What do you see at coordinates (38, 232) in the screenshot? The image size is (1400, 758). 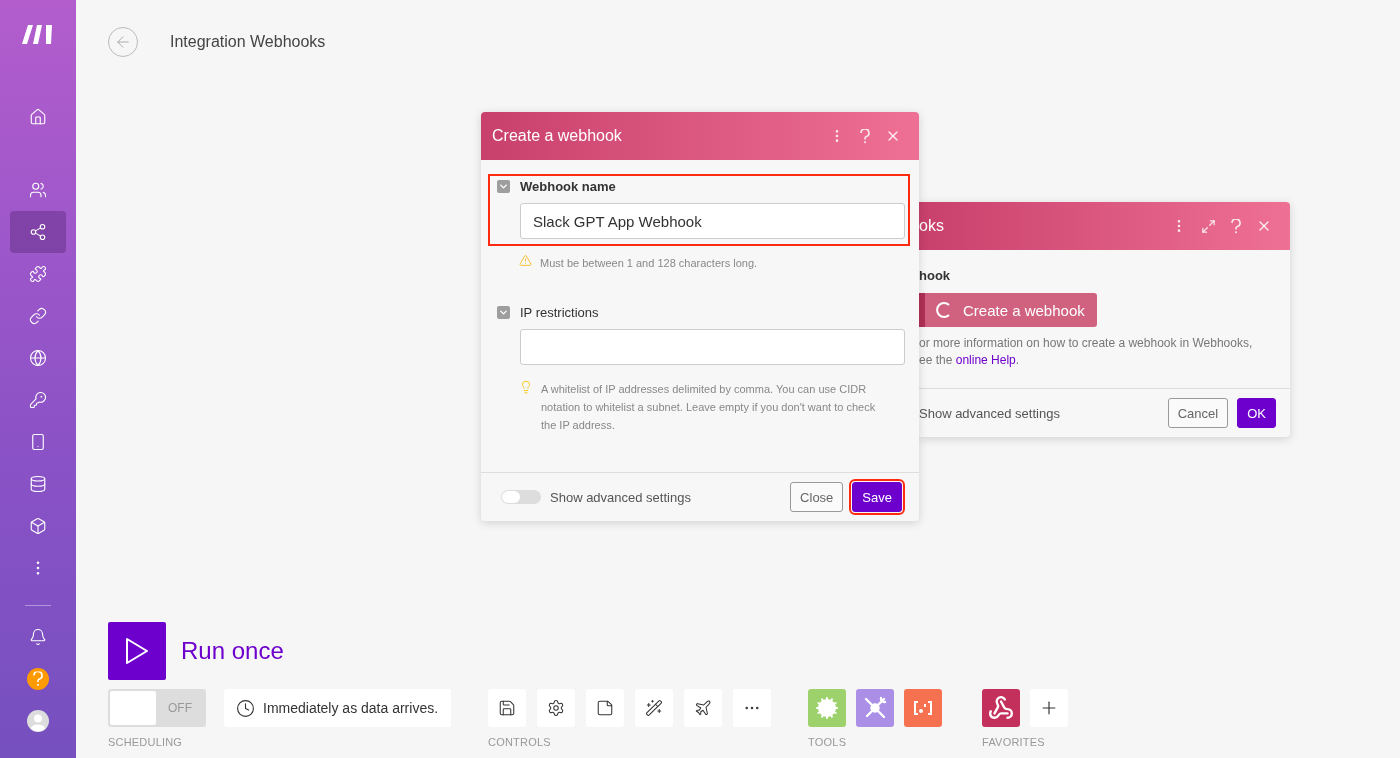 I see `share-icon` at bounding box center [38, 232].